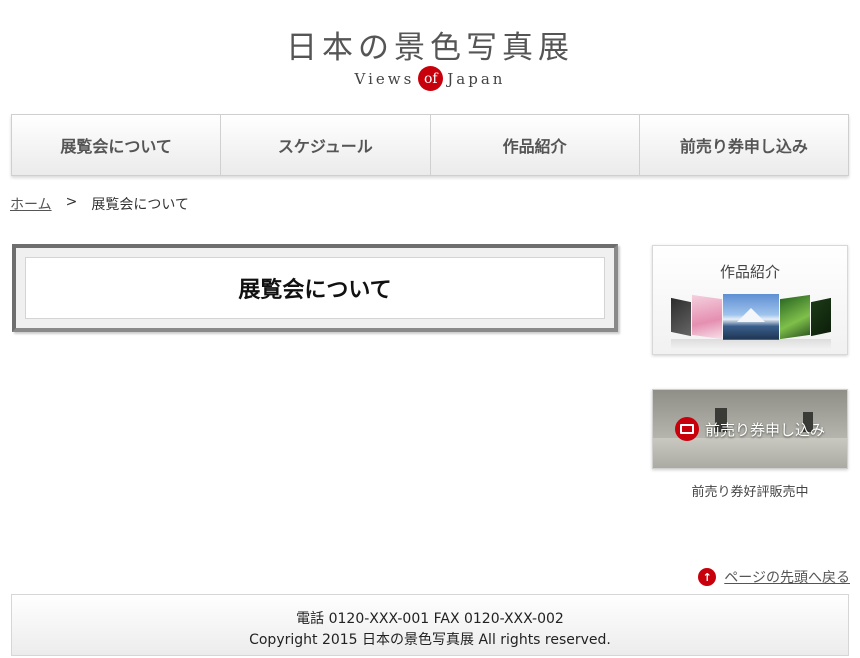  I want to click on sidebar-ticket-banner: 前売り券申し込み, so click(750, 429).